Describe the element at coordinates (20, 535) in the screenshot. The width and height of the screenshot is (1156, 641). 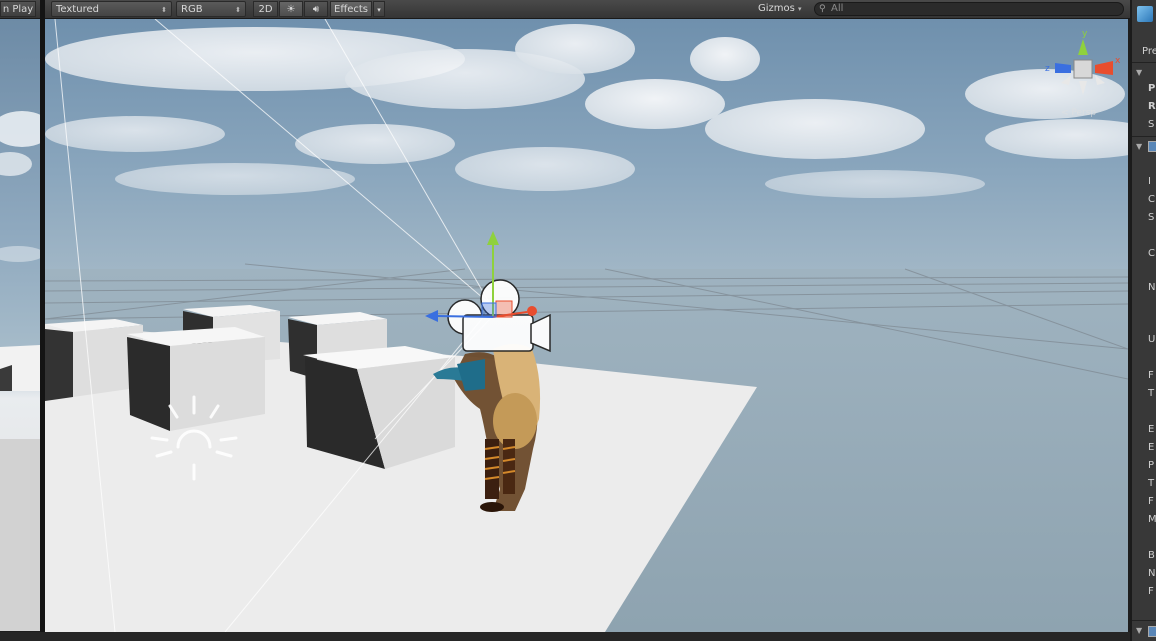
I see `cube` at that location.